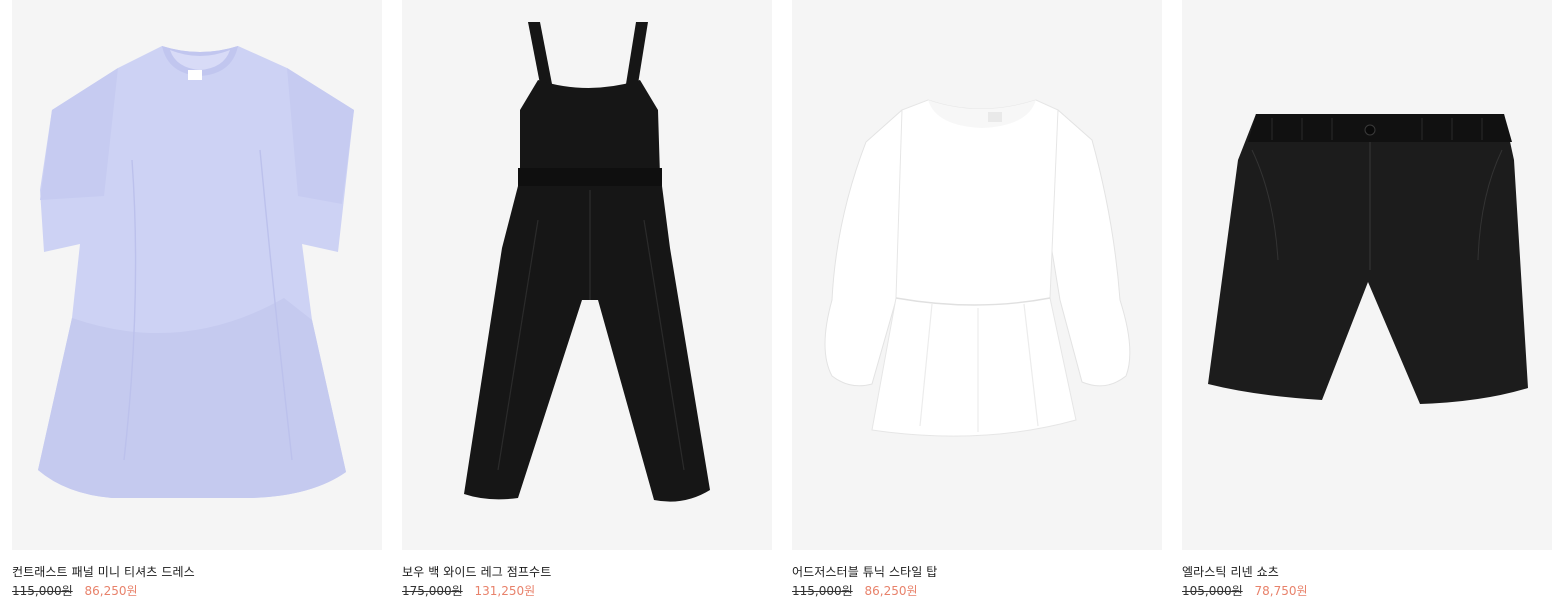 The image size is (1555, 608). What do you see at coordinates (587, 262) in the screenshot?
I see `black-wide-leg-jumpsuit-image` at bounding box center [587, 262].